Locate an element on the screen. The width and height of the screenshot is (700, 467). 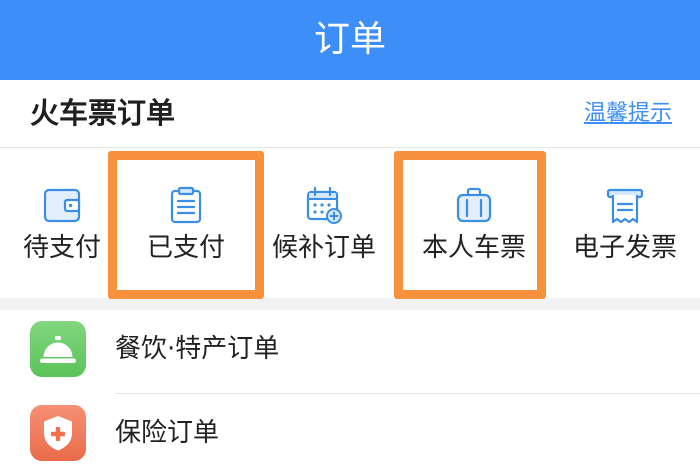
tab-e-invoice: 电子发票 is located at coordinates (625, 223).